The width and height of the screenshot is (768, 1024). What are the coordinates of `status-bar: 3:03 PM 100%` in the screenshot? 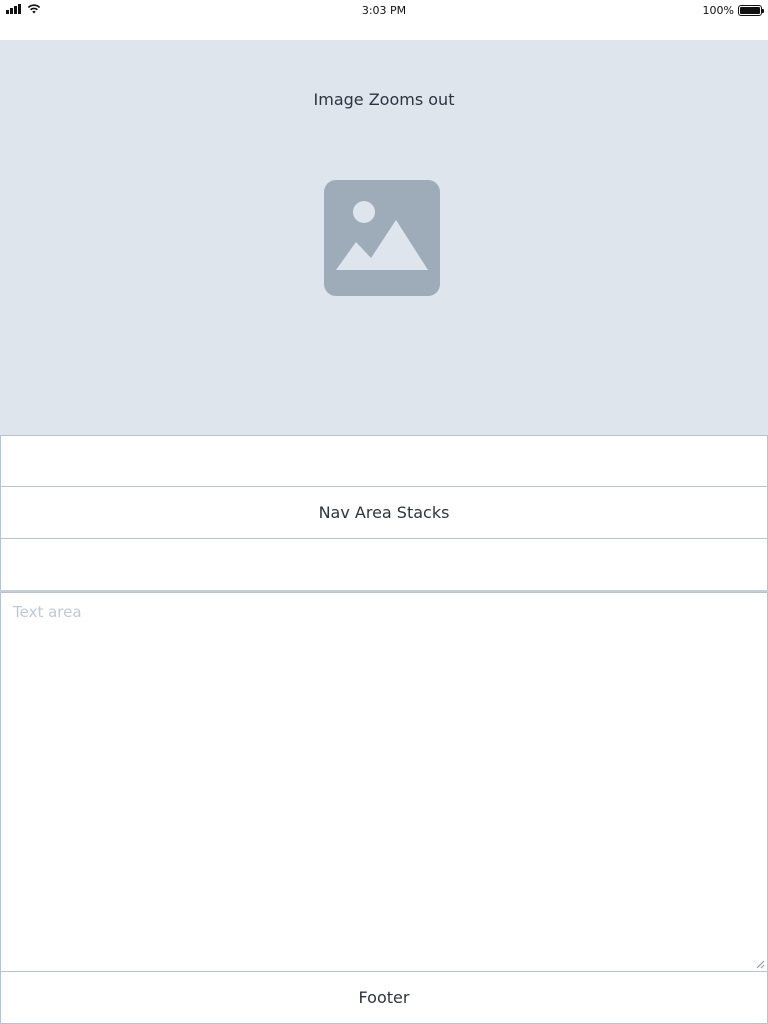 It's located at (384, 11).